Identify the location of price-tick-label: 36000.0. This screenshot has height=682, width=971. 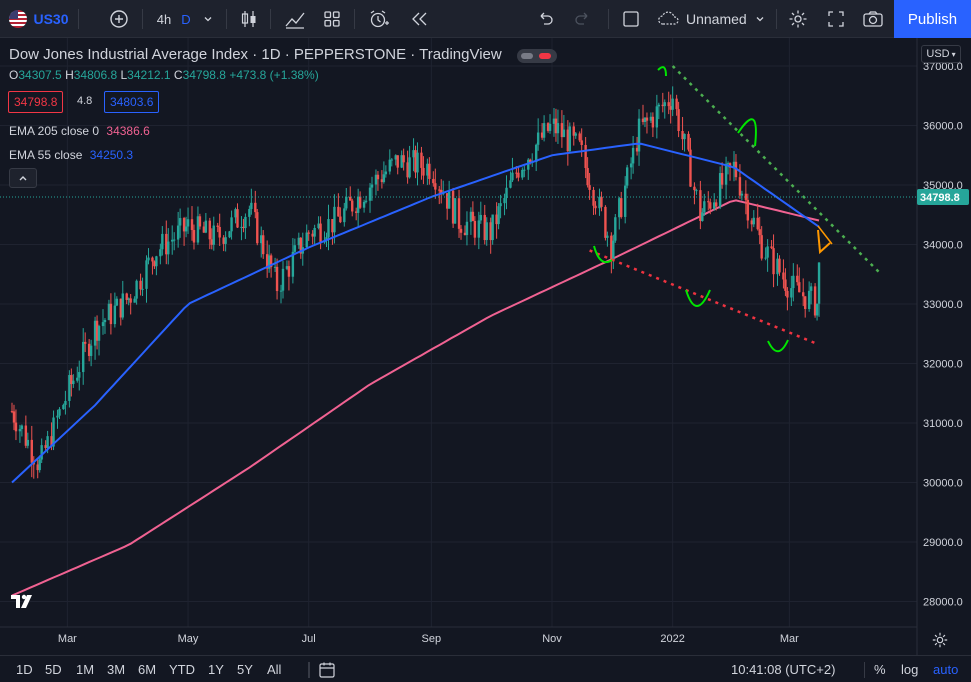
(943, 127).